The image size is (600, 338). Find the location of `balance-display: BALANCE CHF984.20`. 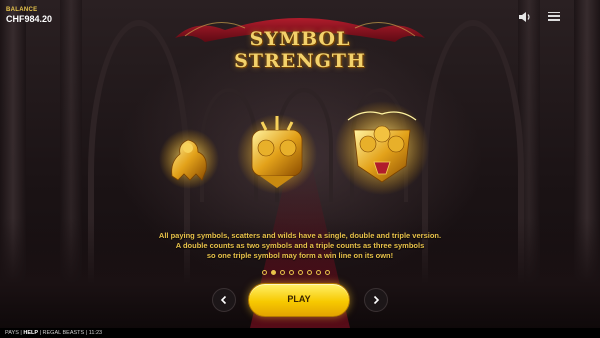

balance-display: BALANCE CHF984.20 is located at coordinates (29, 15).